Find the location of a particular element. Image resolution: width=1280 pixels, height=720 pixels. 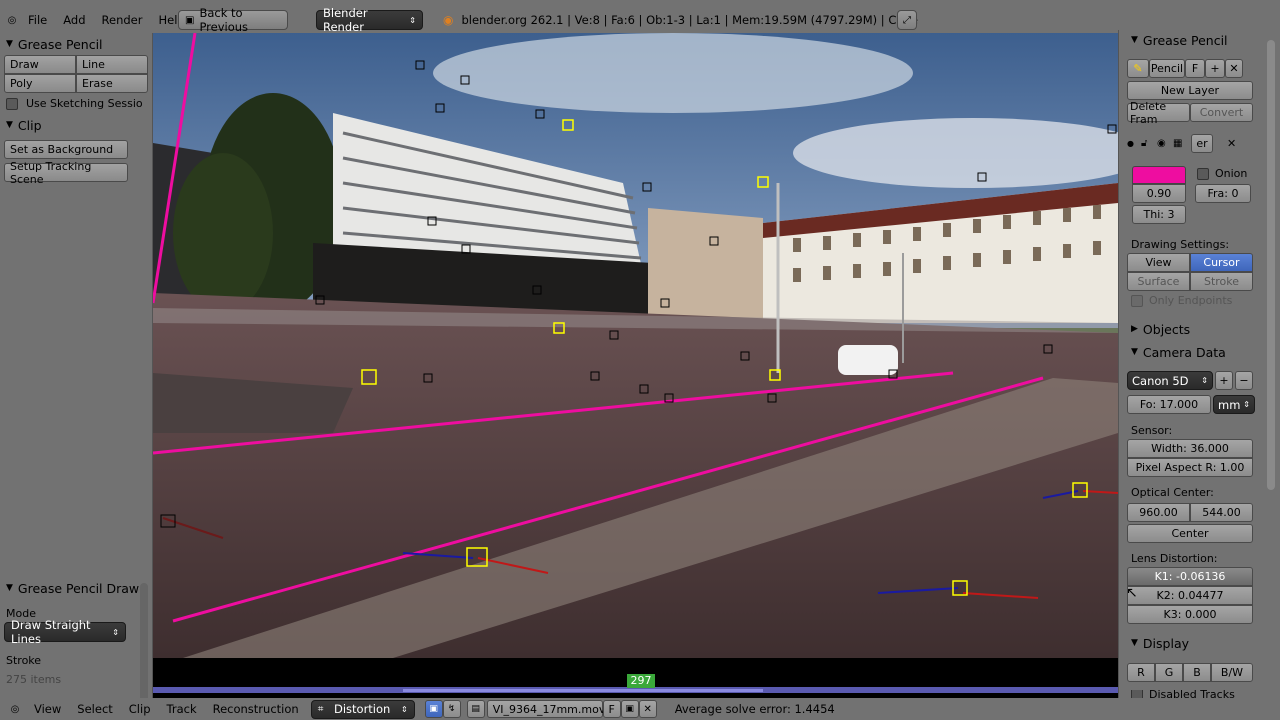

pencil-datablock: Pencil is located at coordinates (1167, 68).